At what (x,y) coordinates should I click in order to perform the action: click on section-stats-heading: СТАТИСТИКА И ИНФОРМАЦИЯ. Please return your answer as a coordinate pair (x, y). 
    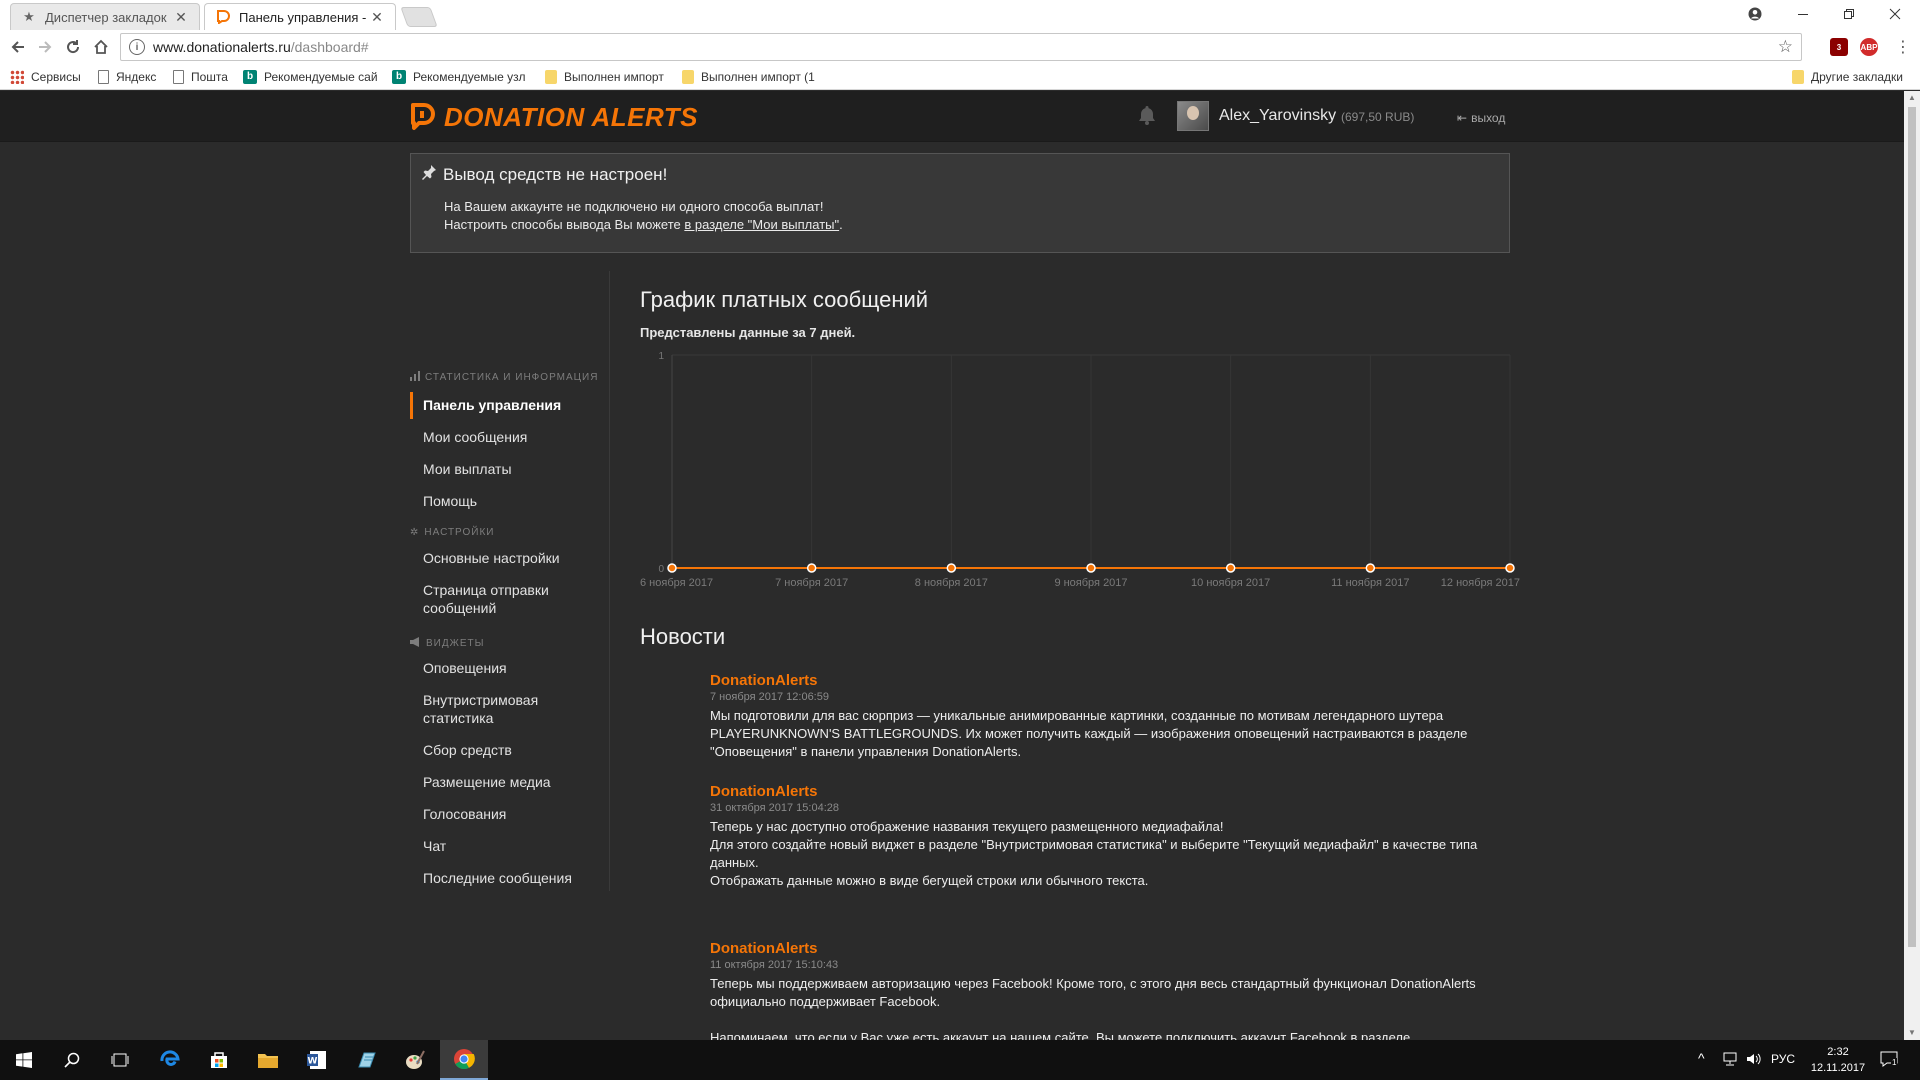
    Looking at the image, I should click on (504, 377).